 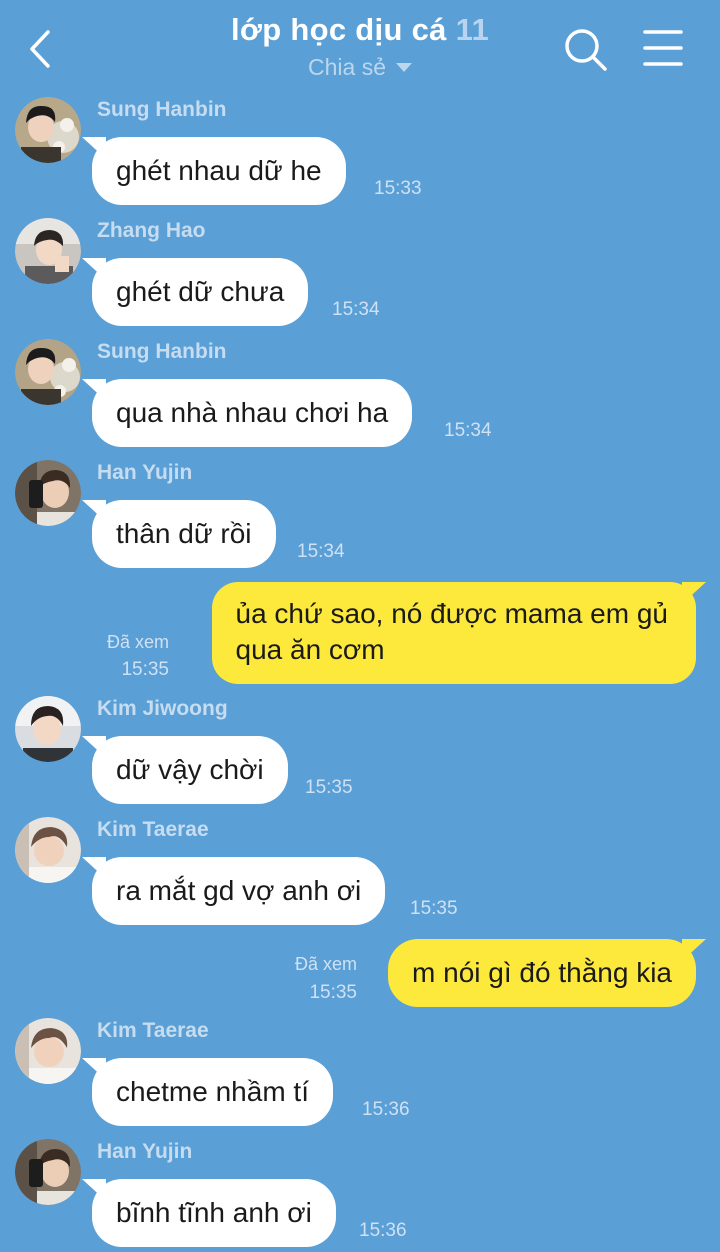 I want to click on group-title: lớp học dịu cá 11, so click(x=360, y=30).